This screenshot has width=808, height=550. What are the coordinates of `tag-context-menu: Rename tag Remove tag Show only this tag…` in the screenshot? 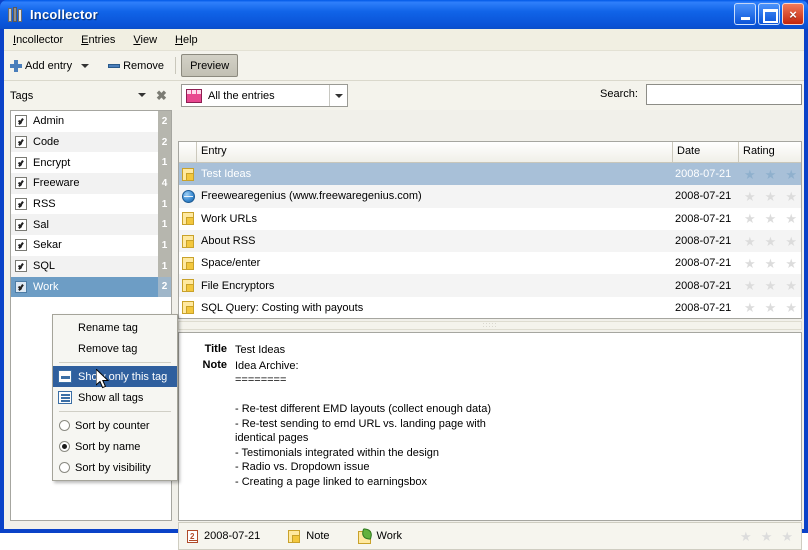 It's located at (115, 397).